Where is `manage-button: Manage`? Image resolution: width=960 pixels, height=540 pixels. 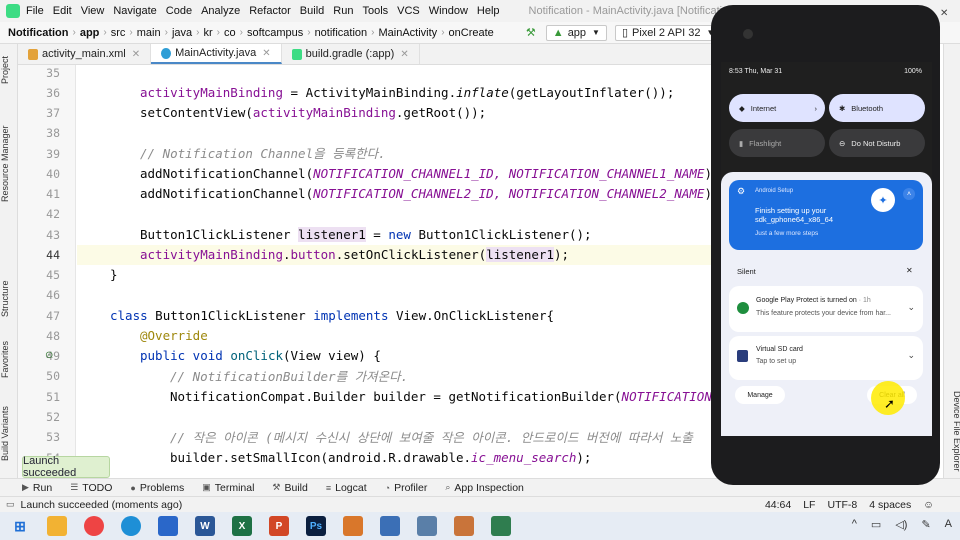
manage-button: Manage is located at coordinates (760, 395).